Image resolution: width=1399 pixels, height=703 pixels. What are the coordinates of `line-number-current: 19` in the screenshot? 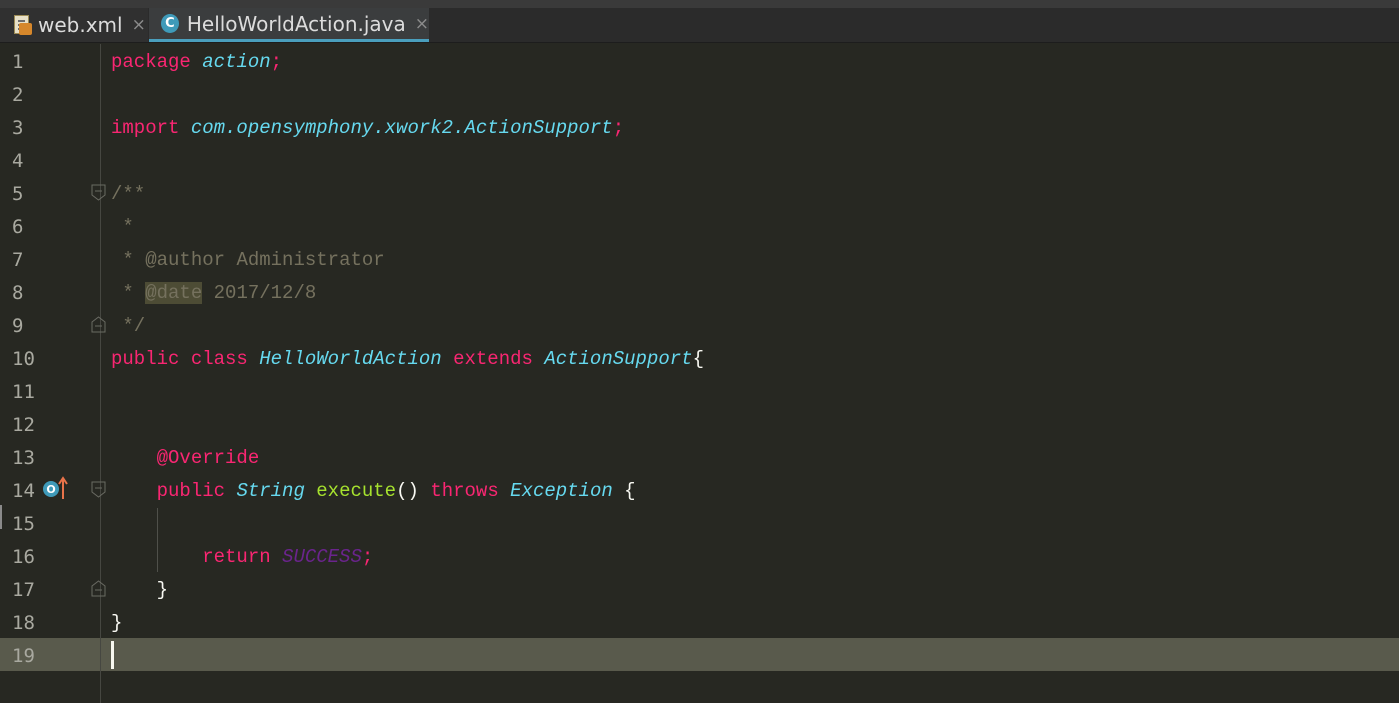 It's located at (23, 656).